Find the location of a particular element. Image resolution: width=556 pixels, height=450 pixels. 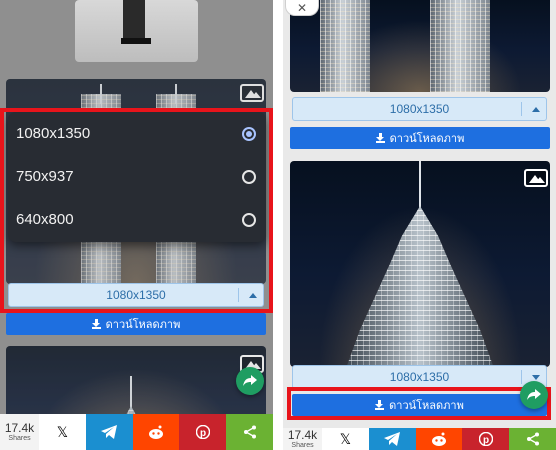

tower-top is located at coordinates (420, 286).